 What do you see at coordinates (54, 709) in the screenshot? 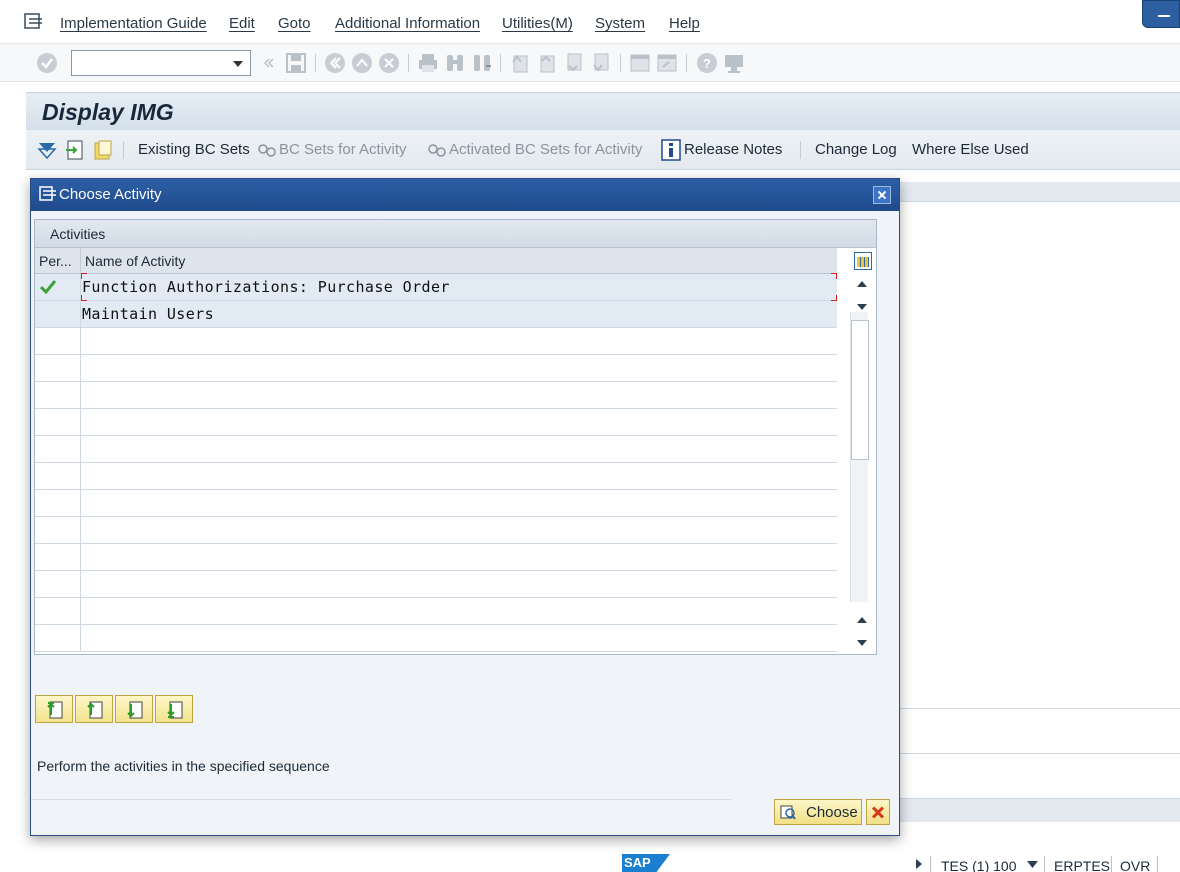
I see `move-to-top-button` at bounding box center [54, 709].